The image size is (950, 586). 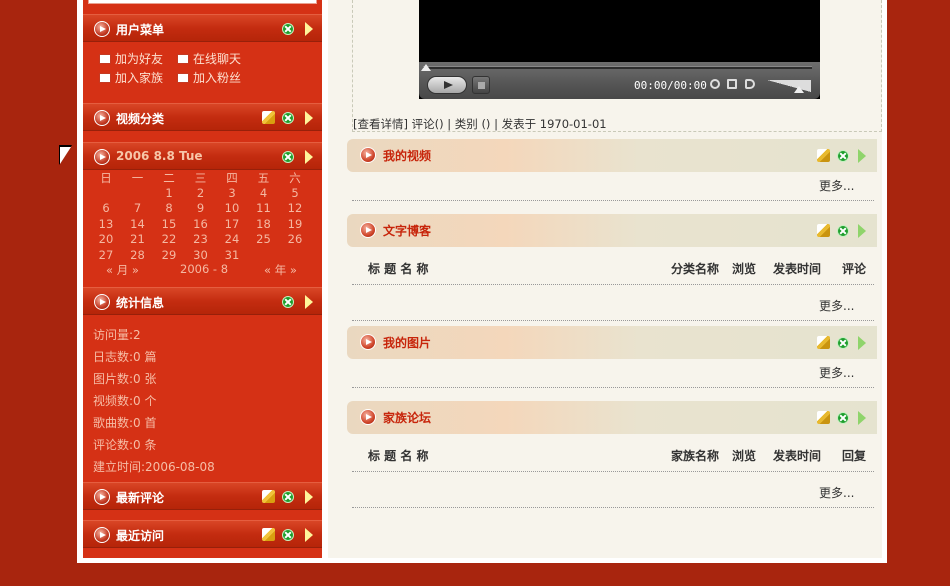 I want to click on calendar-day: 3, so click(x=232, y=193).